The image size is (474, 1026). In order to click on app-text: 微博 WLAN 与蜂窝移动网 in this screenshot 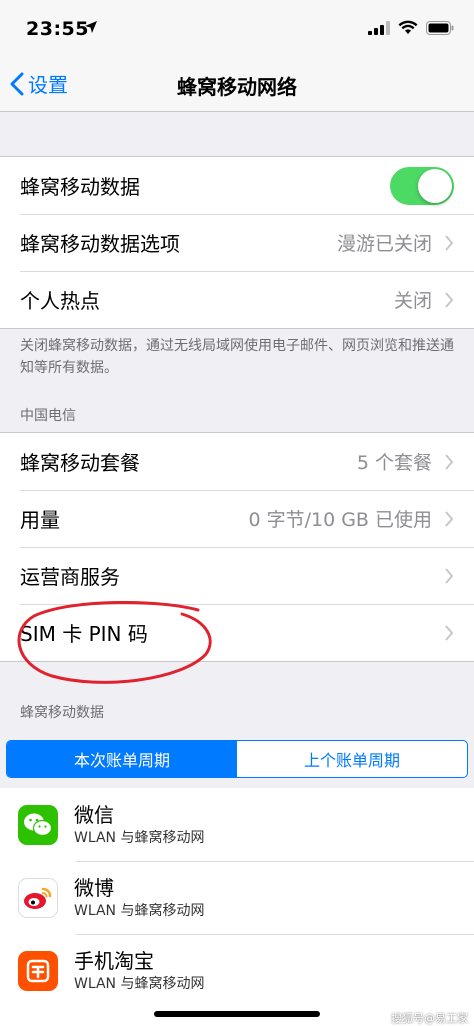, I will do `click(139, 898)`.